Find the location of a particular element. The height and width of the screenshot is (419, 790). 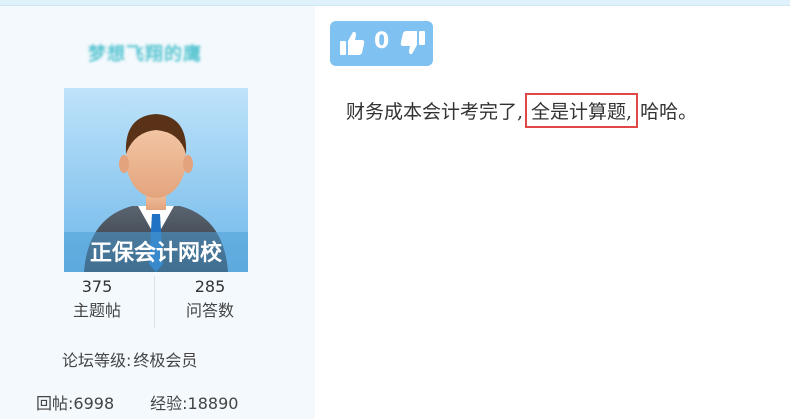

stat-topics: 375 主题帖 is located at coordinates (97, 300).